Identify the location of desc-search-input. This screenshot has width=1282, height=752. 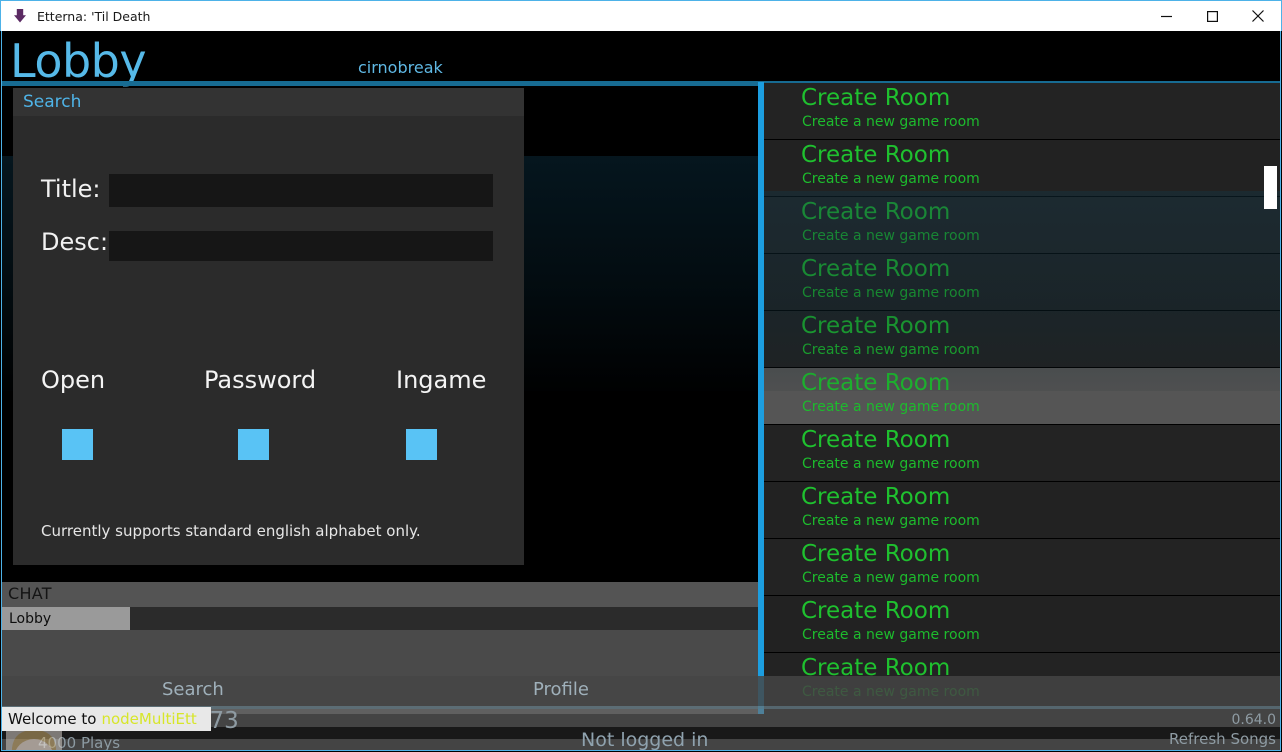
(301, 246).